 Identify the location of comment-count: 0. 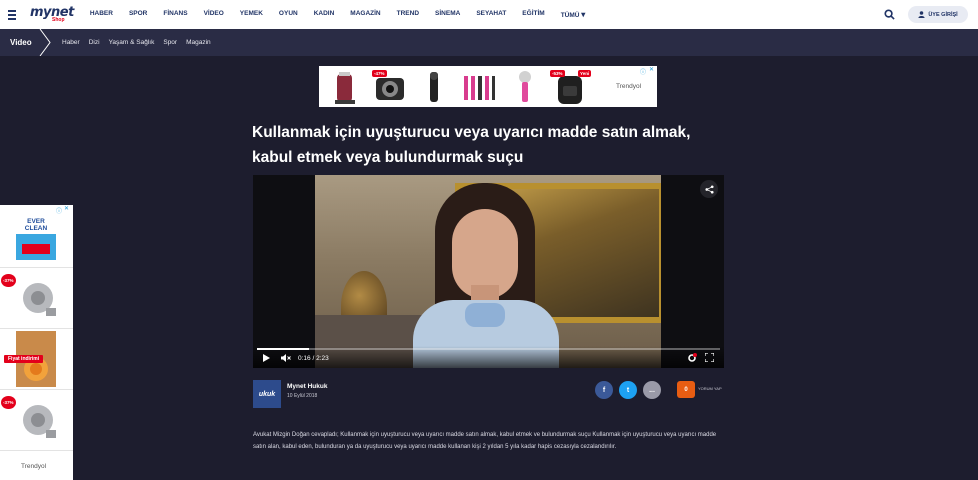
(686, 389).